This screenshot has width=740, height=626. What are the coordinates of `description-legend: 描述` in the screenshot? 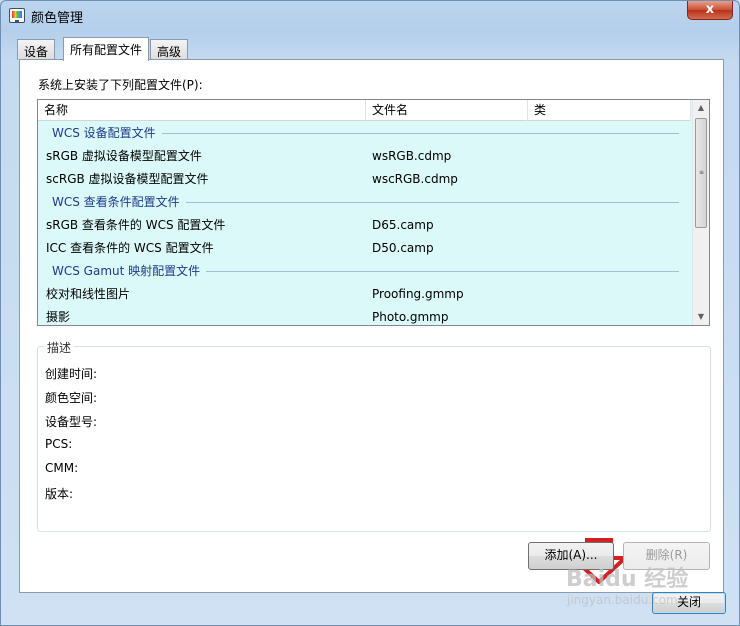 It's located at (59, 347).